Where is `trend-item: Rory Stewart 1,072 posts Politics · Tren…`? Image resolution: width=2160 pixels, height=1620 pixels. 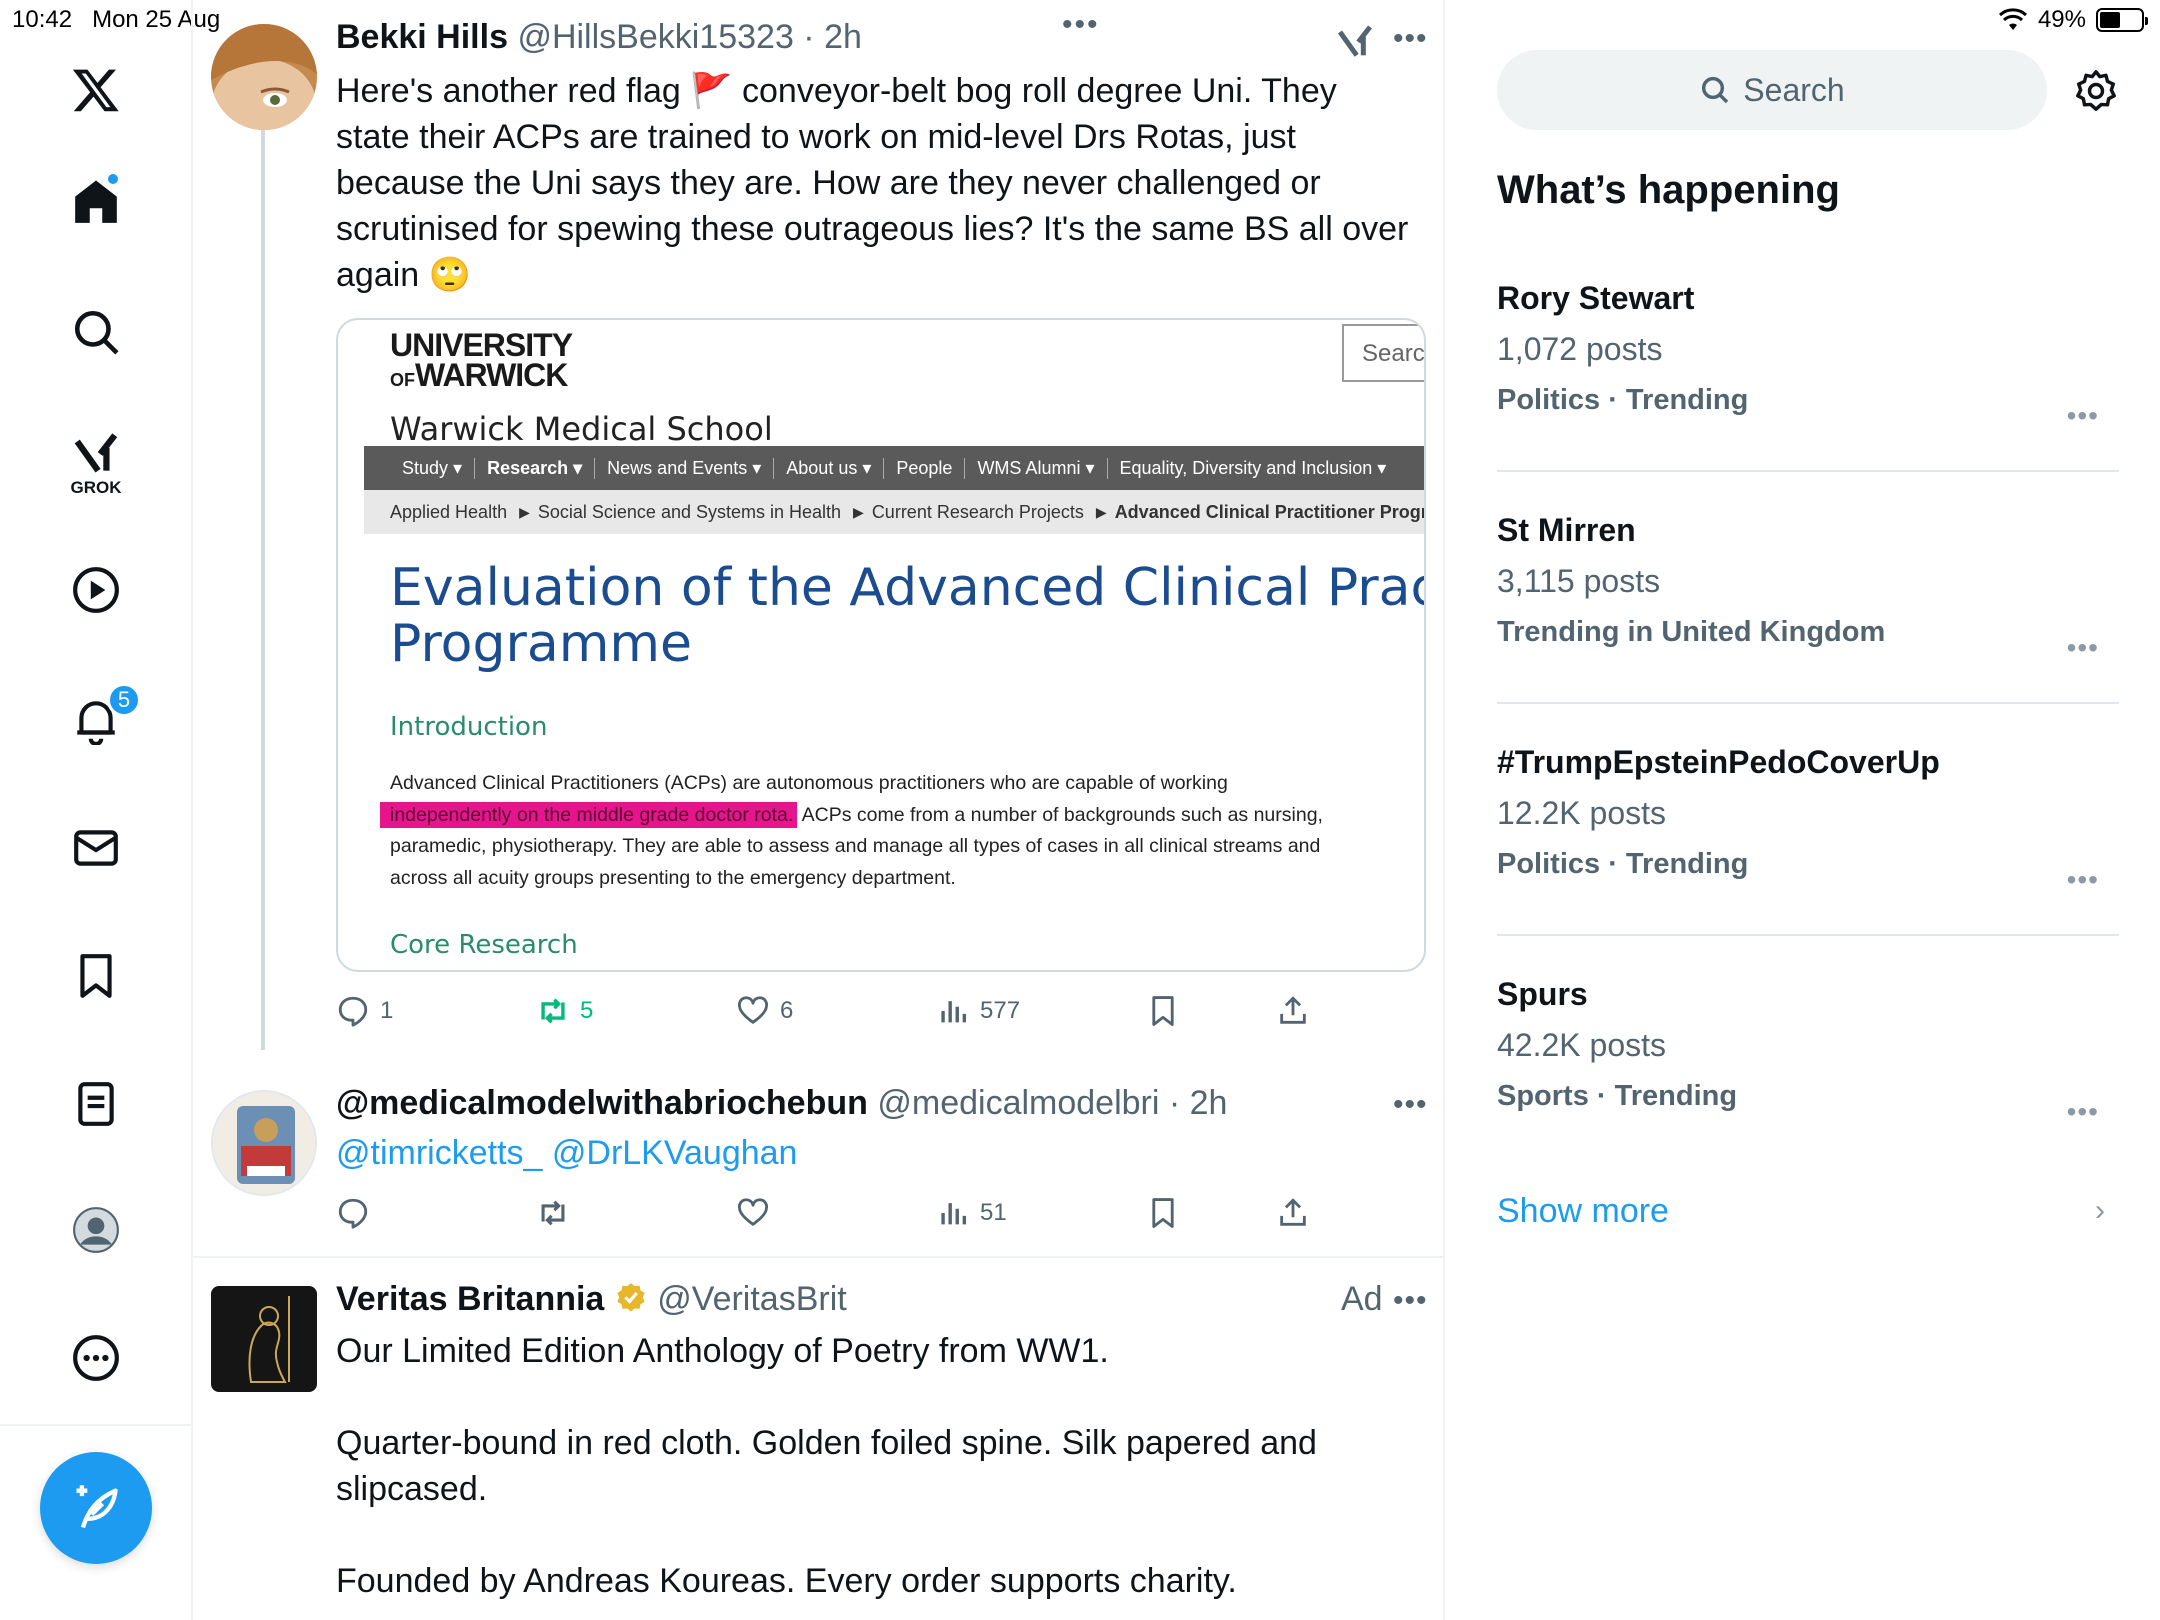
trend-item: Rory Stewart 1,072 posts Politics · Tren… is located at coordinates (1807, 355).